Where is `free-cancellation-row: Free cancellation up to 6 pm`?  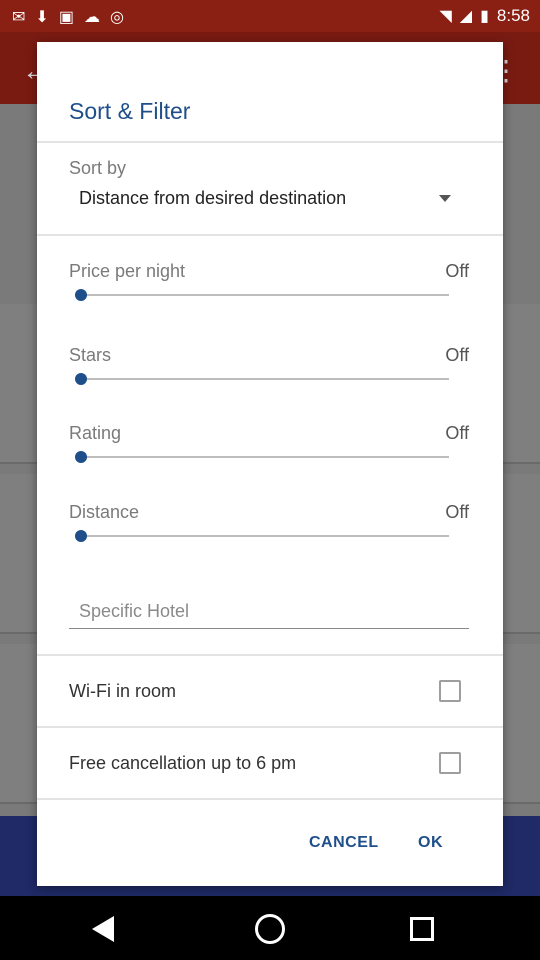 free-cancellation-row: Free cancellation up to 6 pm is located at coordinates (270, 764).